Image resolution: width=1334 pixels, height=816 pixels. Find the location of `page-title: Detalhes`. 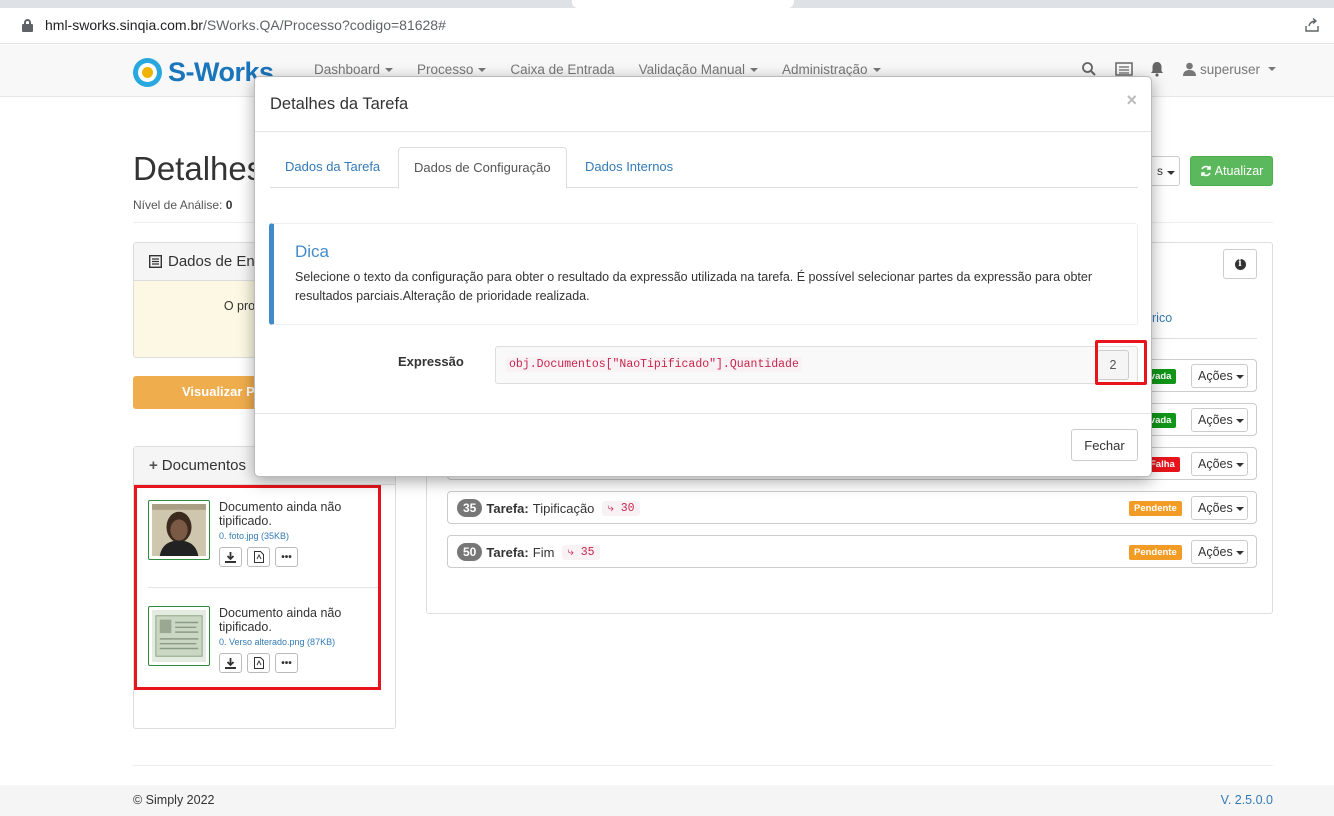

page-title: Detalhes is located at coordinates (198, 168).